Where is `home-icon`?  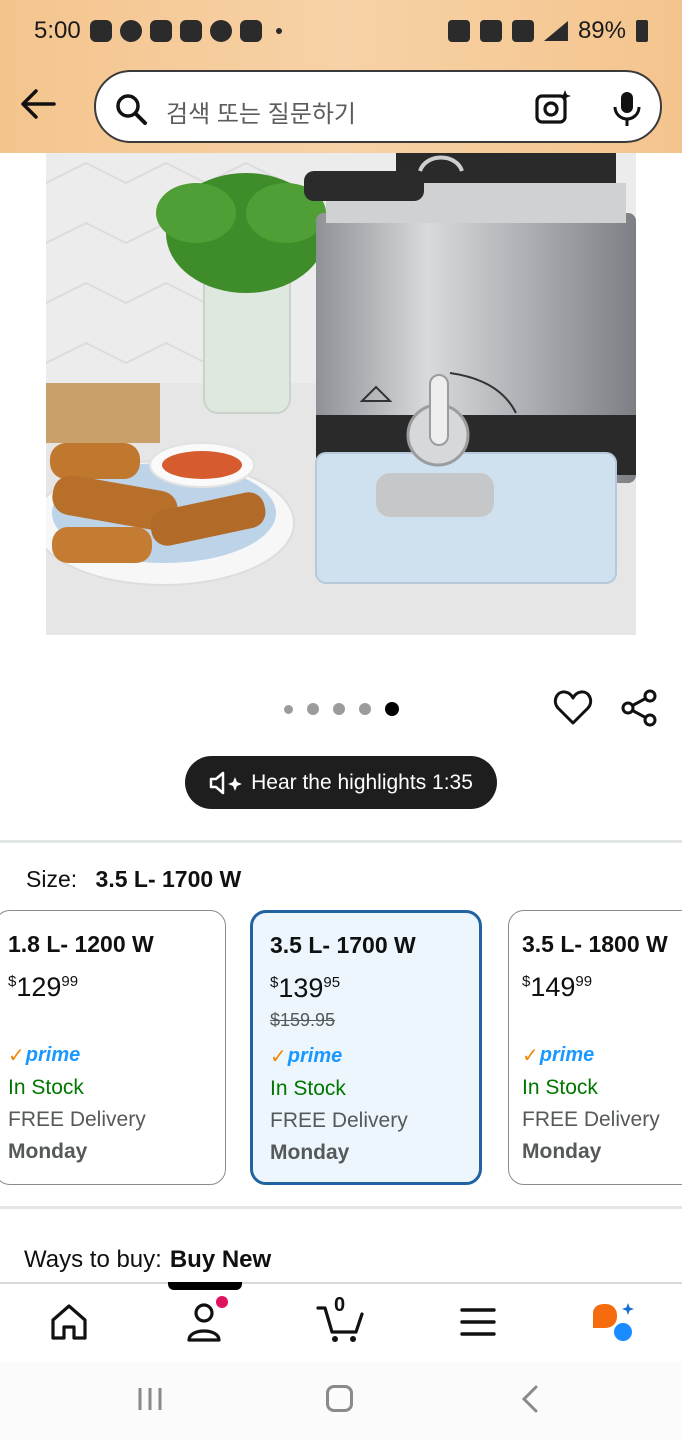
home-icon is located at coordinates (69, 1322).